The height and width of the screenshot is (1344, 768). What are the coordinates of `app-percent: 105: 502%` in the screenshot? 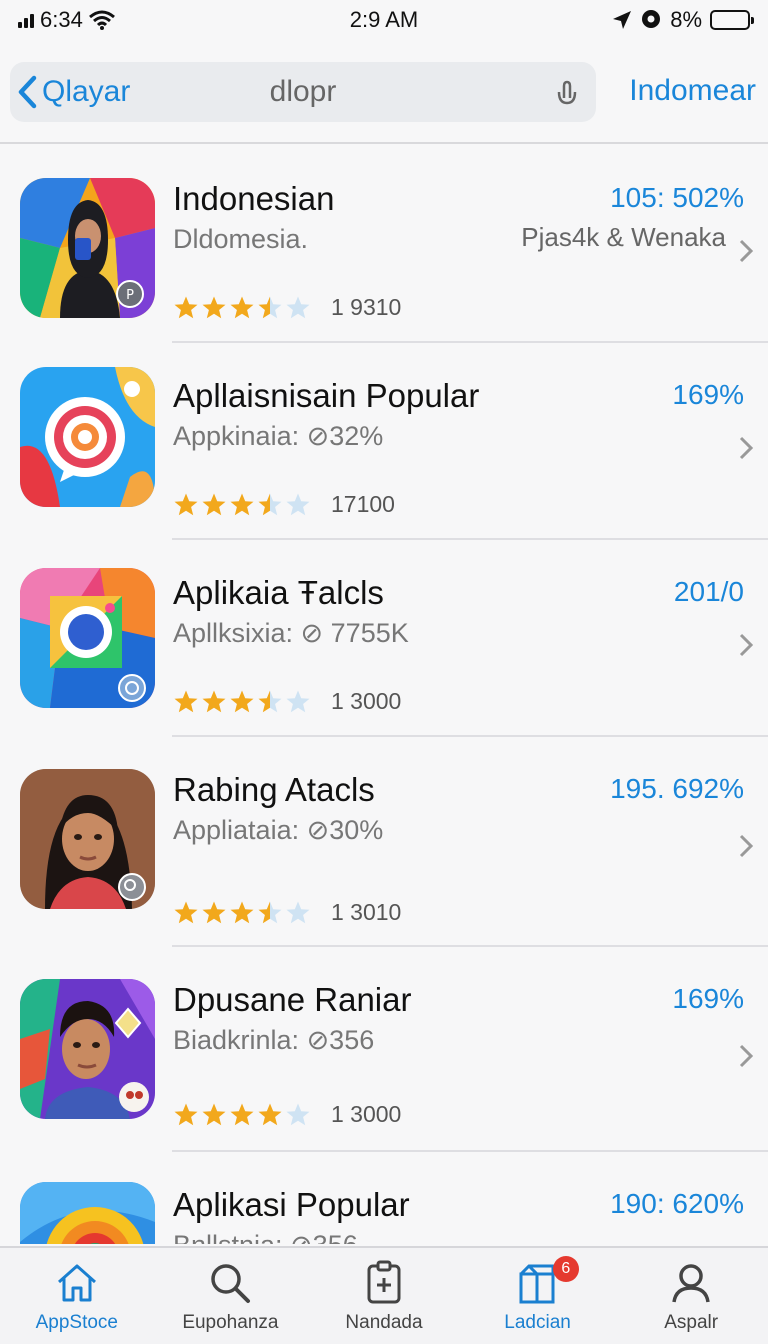 It's located at (677, 197).